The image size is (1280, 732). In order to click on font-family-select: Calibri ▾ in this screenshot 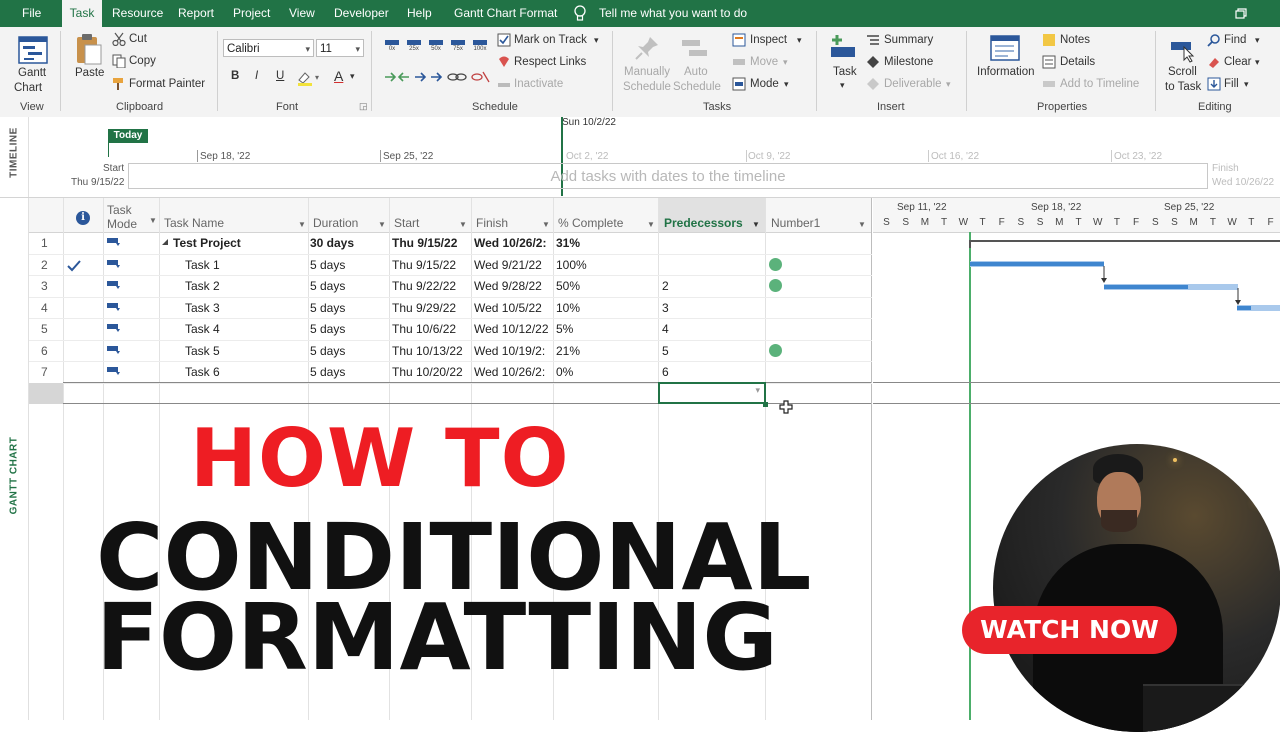, I will do `click(268, 48)`.